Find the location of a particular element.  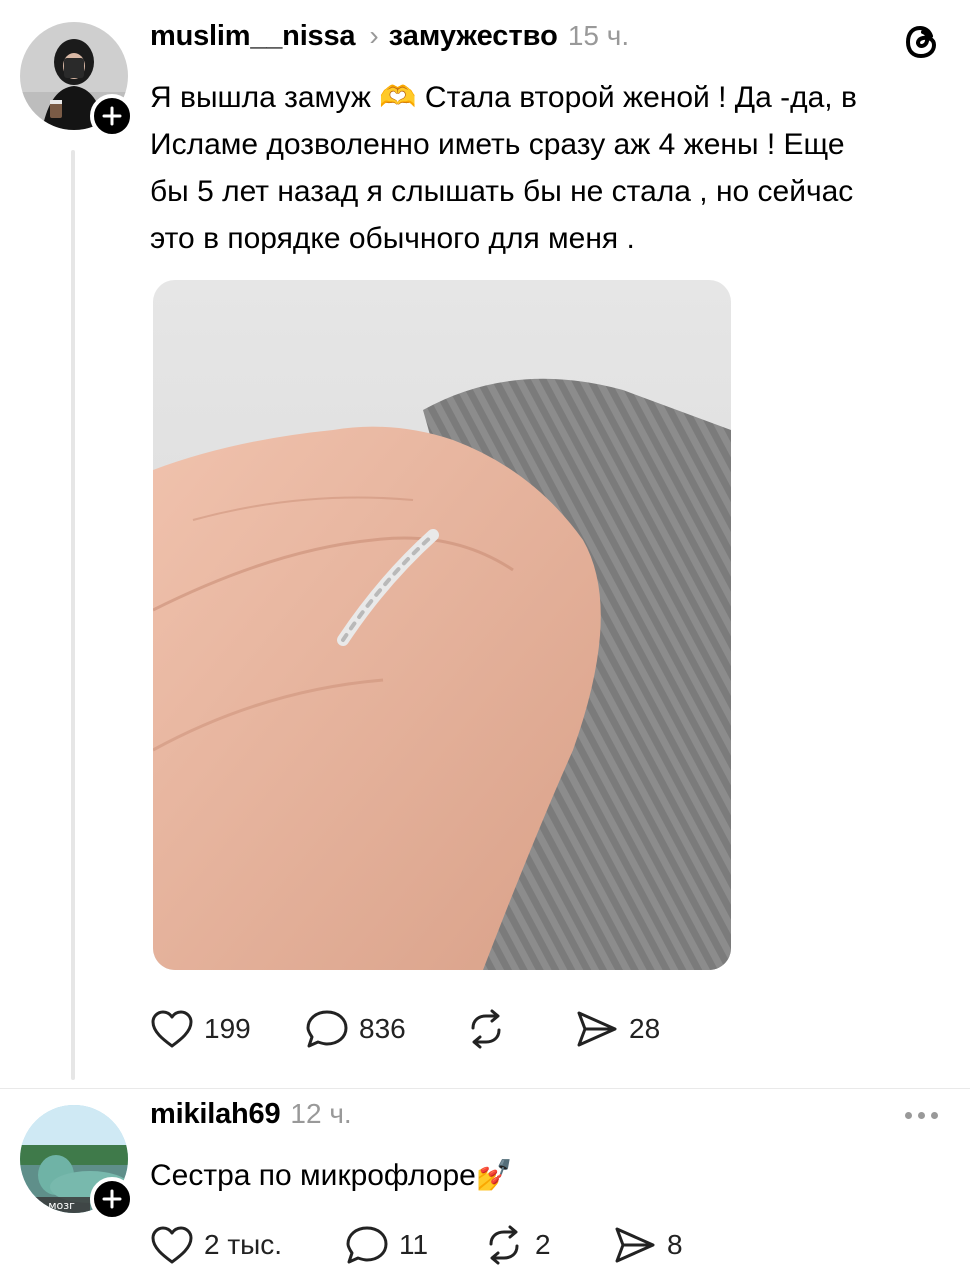

reply-actions: 2 тыс. 11 2 8 is located at coordinates (416, 1245).